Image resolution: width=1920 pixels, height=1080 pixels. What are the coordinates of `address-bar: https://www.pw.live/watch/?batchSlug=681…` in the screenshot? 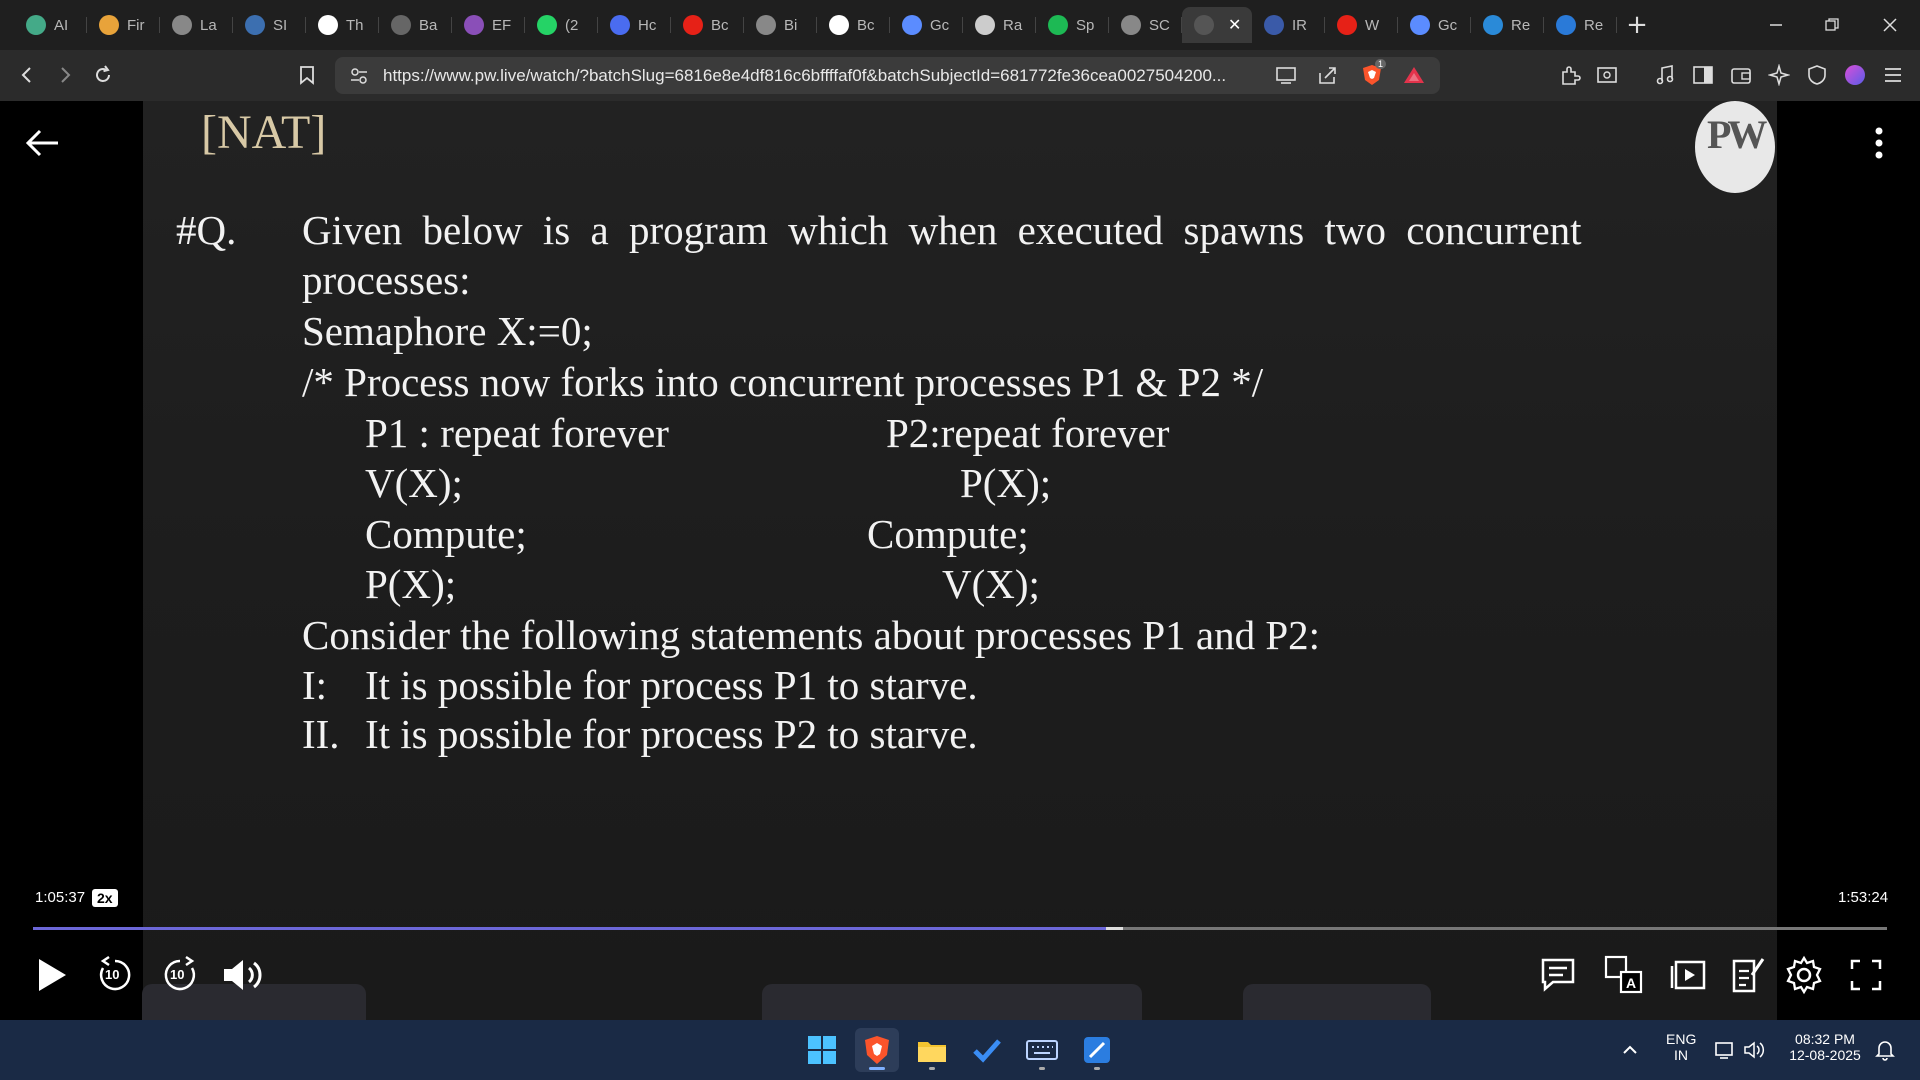 It's located at (887, 75).